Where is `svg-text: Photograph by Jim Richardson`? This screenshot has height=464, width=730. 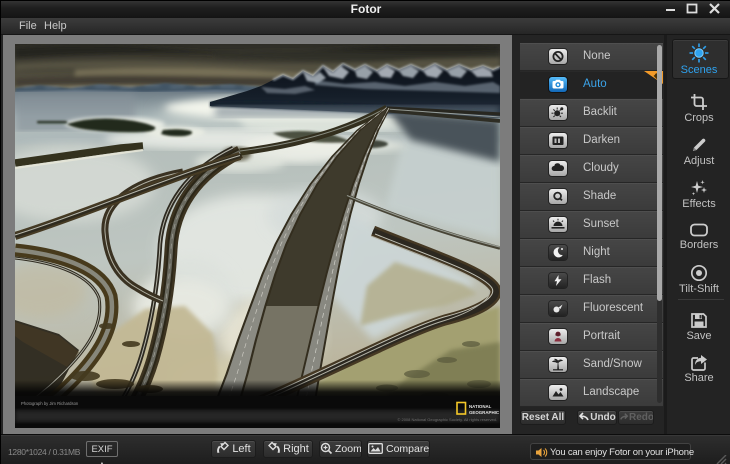 svg-text: Photograph by Jim Richardson is located at coordinates (50, 403).